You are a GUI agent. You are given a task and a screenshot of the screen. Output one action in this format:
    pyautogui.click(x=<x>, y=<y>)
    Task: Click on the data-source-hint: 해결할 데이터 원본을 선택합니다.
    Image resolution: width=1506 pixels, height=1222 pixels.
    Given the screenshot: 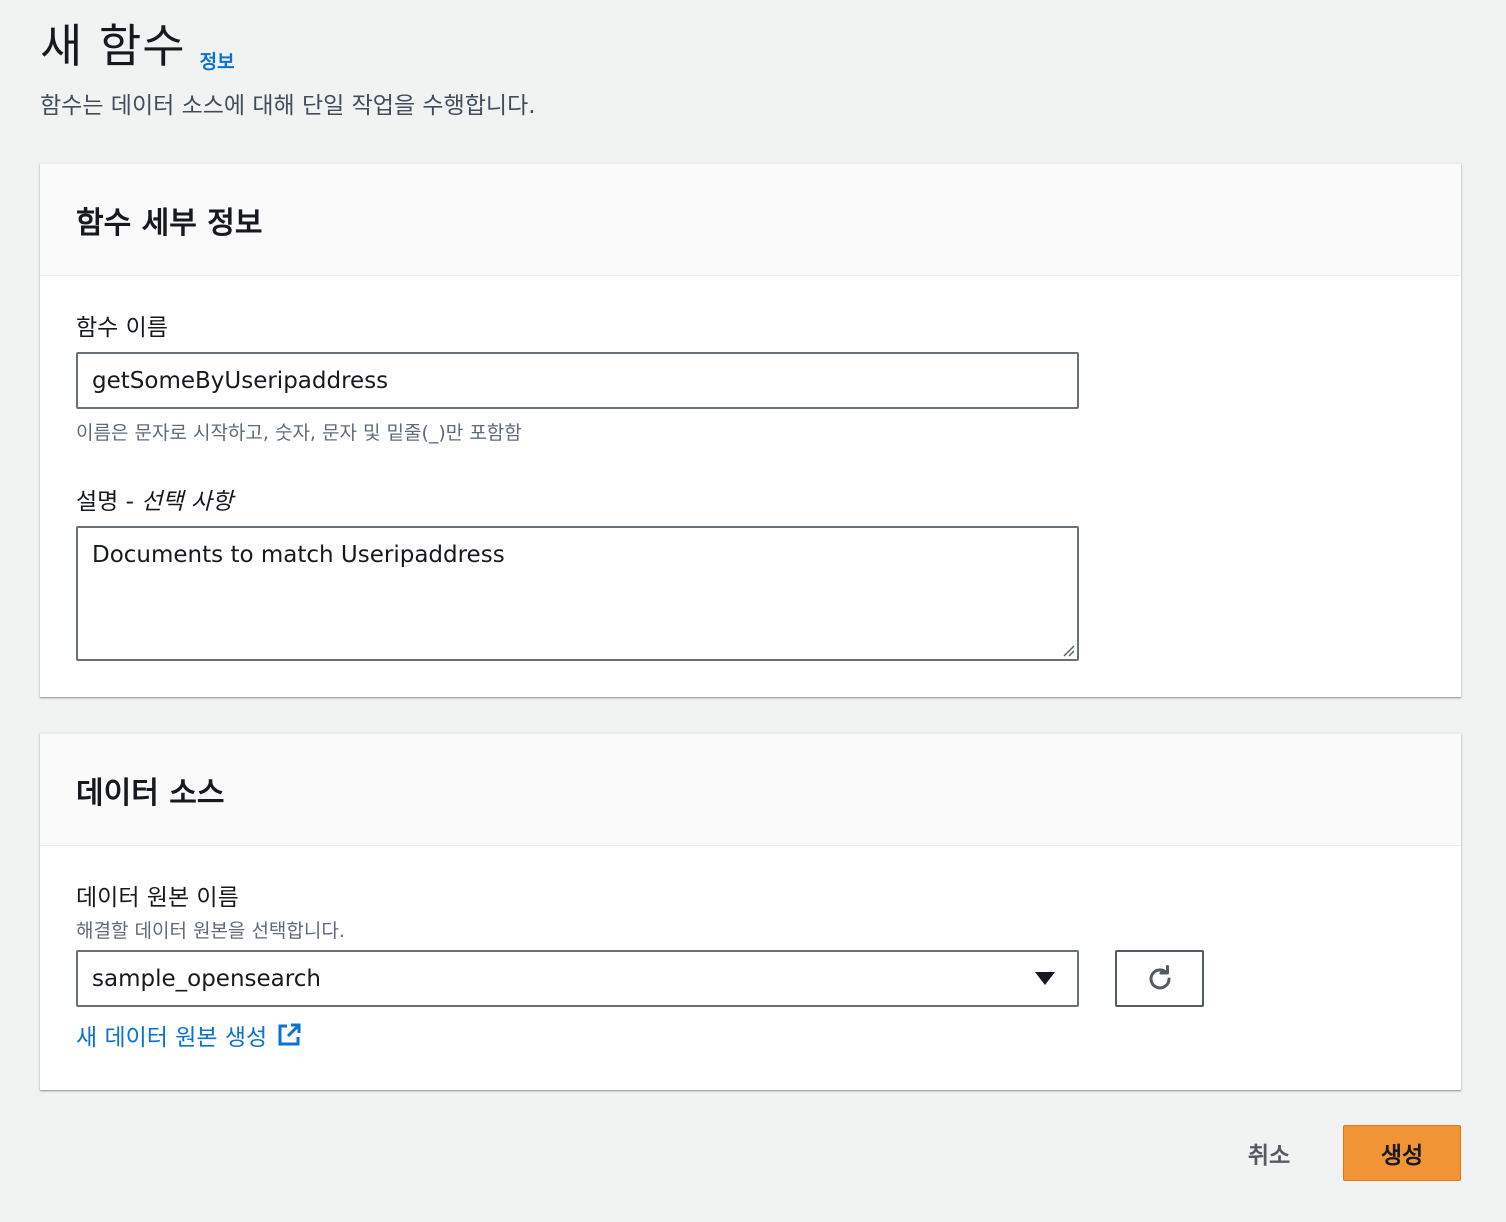 What is the action you would take?
    pyautogui.click(x=210, y=931)
    